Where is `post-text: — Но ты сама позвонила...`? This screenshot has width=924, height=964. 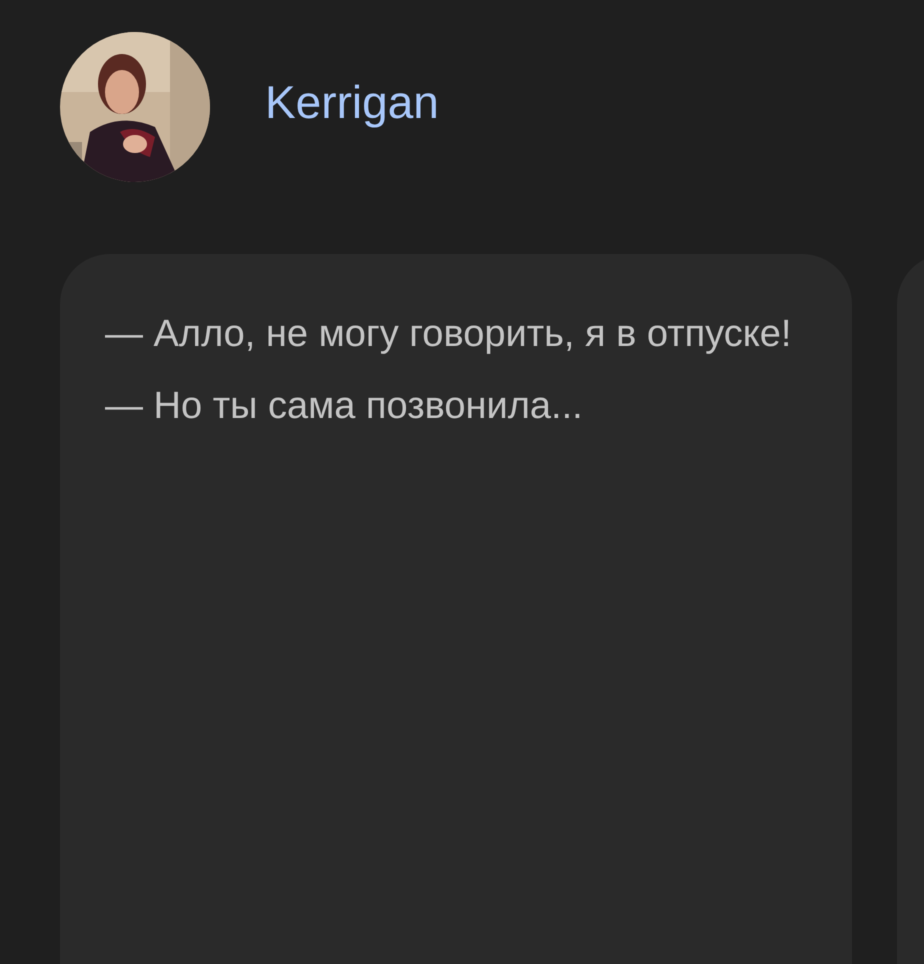 post-text: — Но ты сама позвонила... is located at coordinates (344, 406).